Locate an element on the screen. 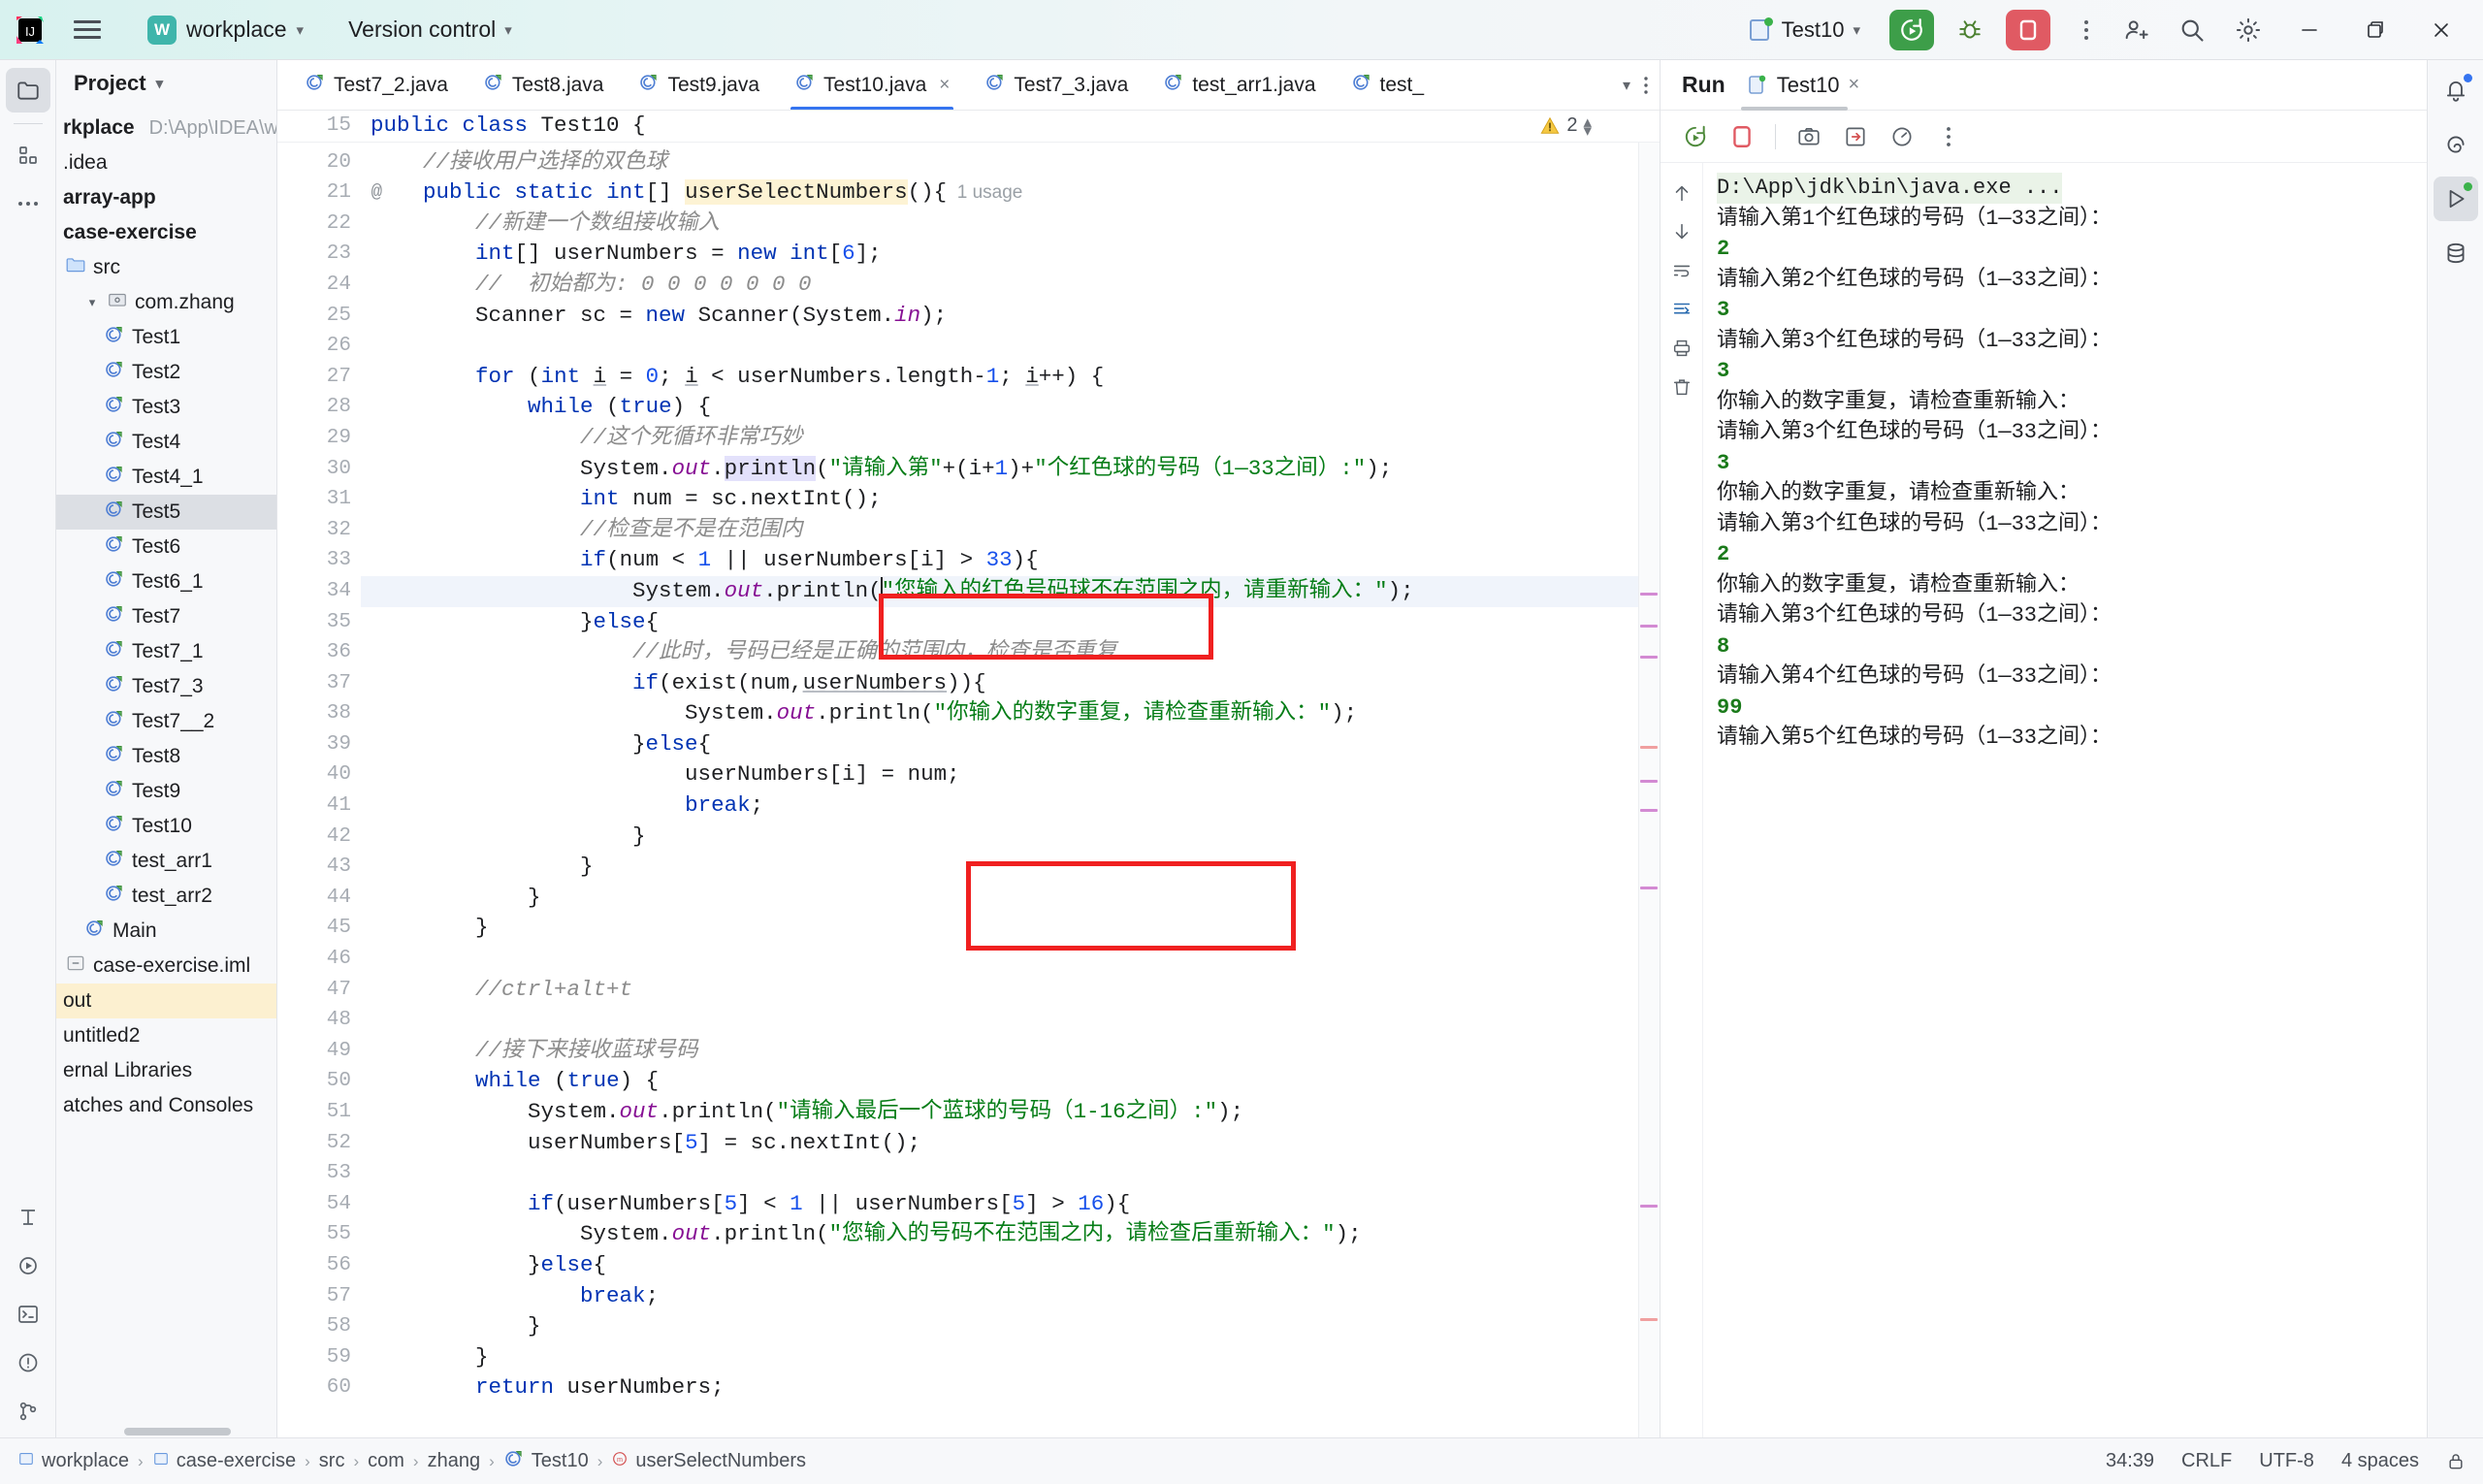  scroll-to-end-icon is located at coordinates (1682, 309).